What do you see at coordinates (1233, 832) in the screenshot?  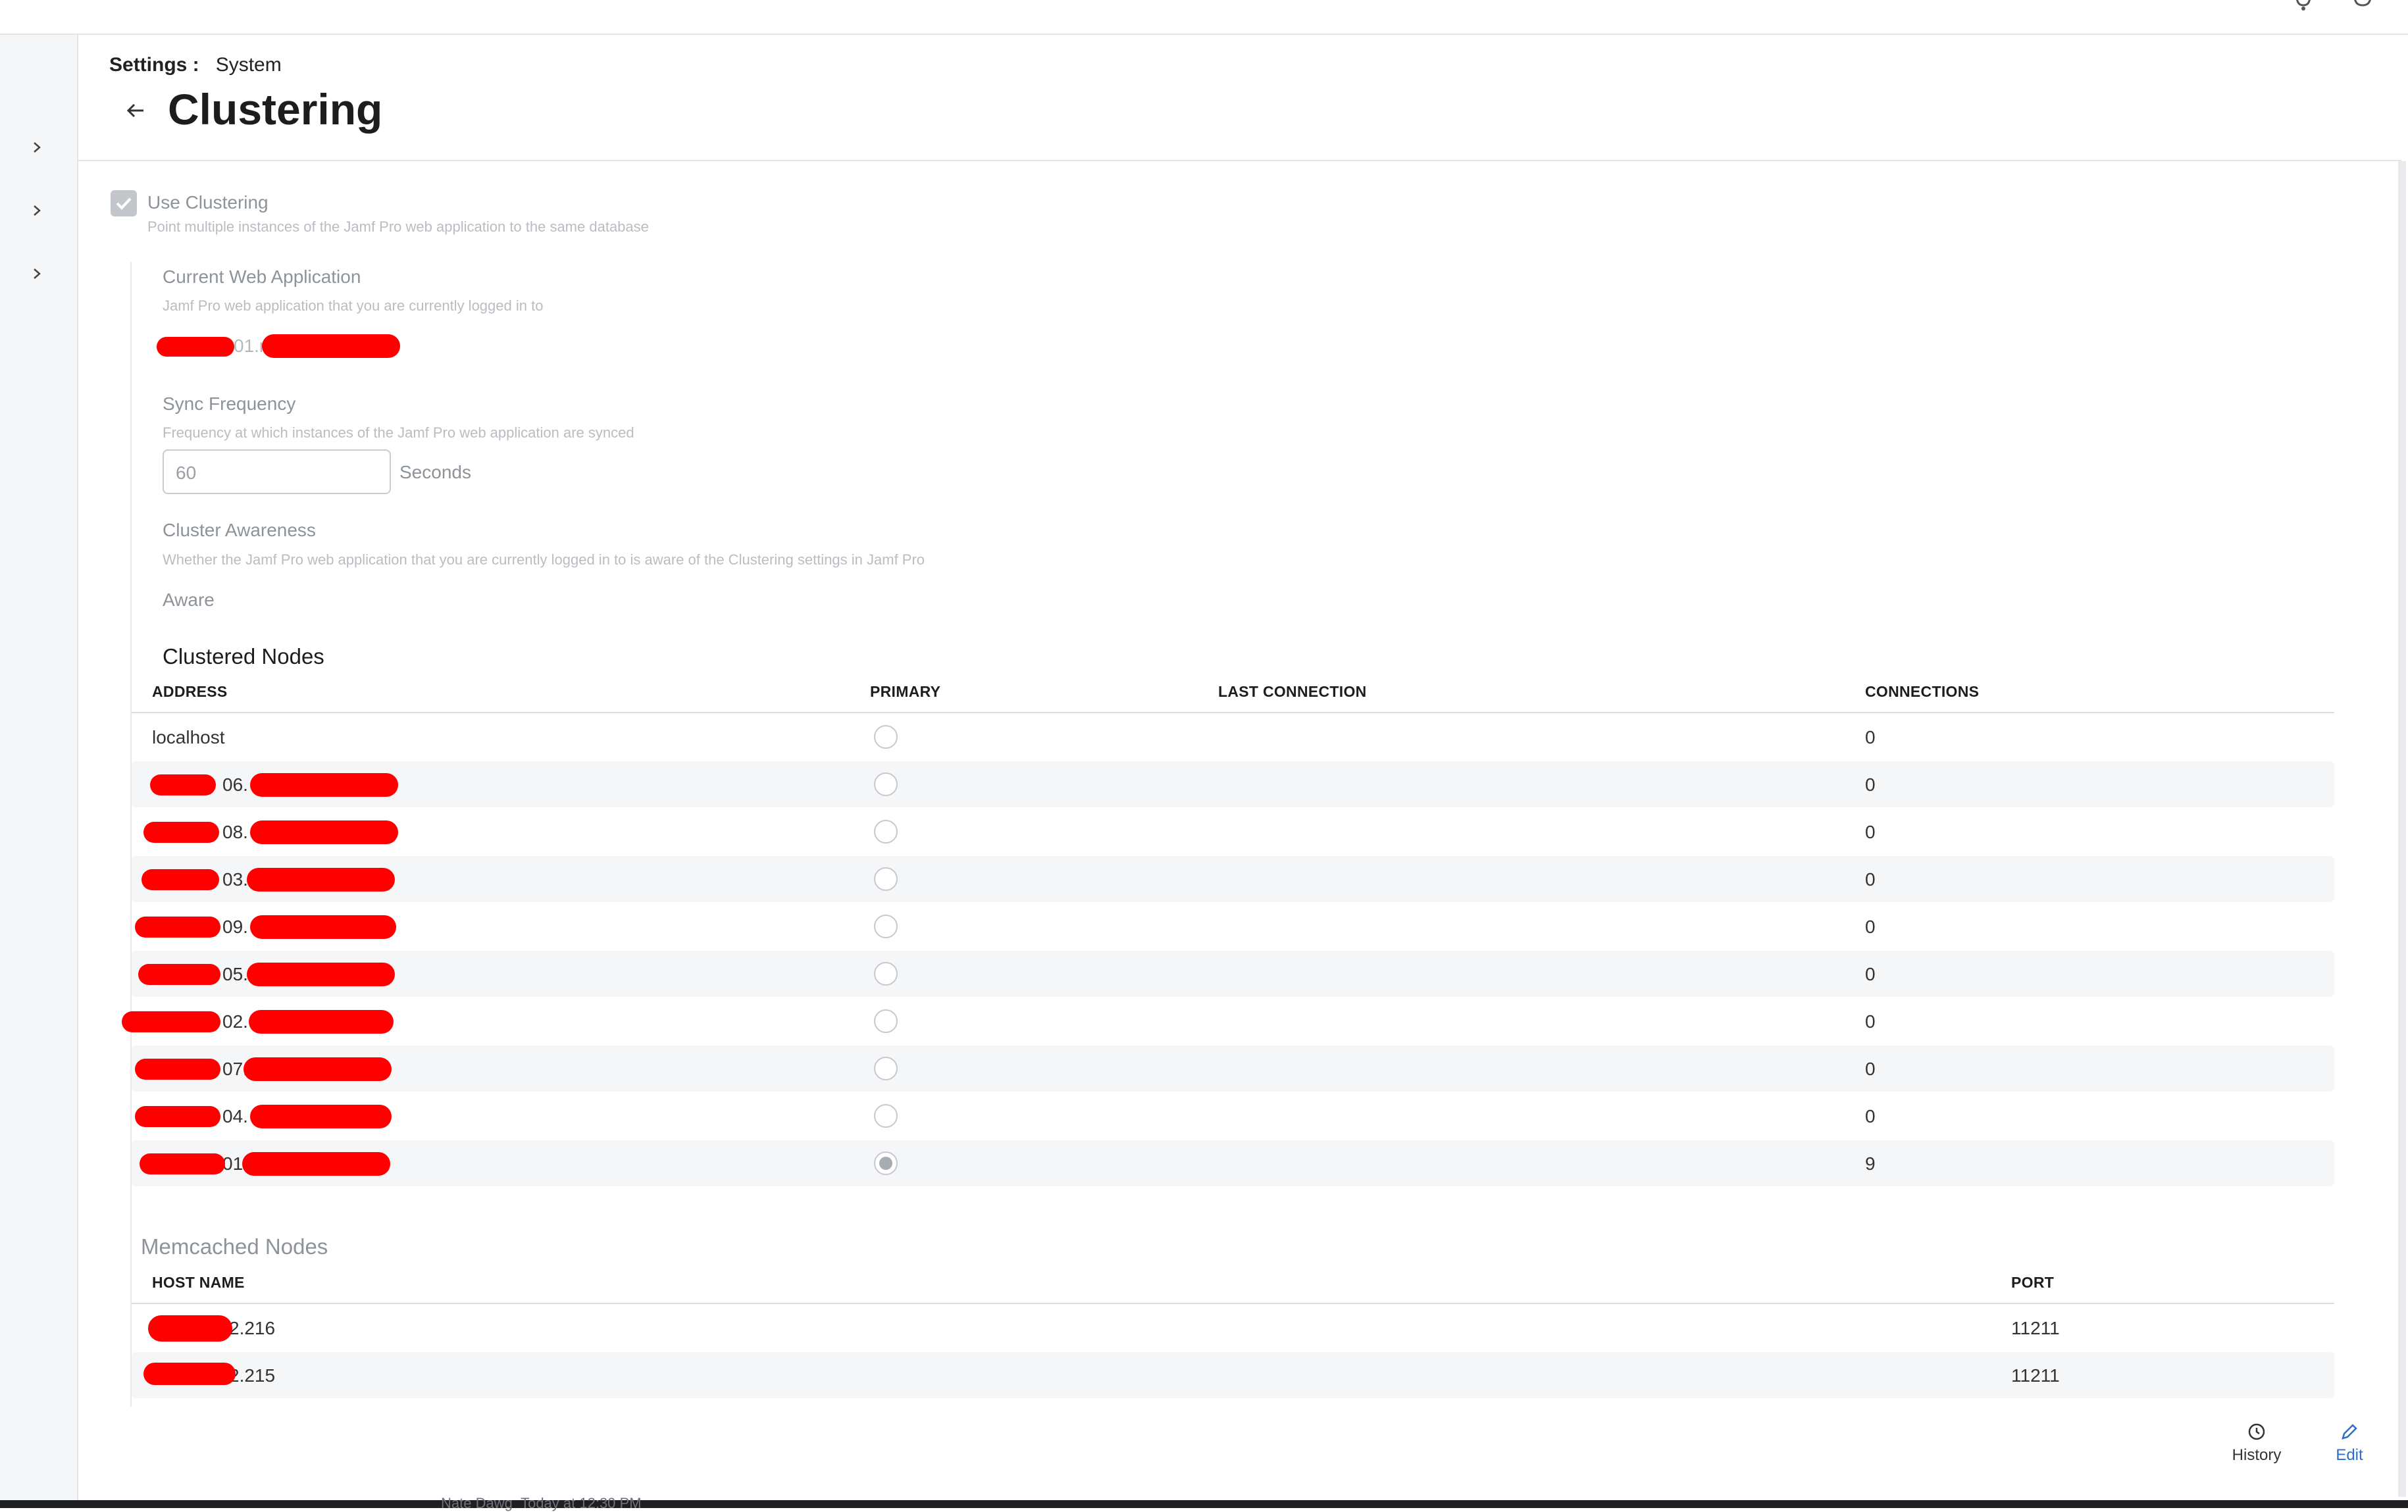 I see `table-row: 08. 0` at bounding box center [1233, 832].